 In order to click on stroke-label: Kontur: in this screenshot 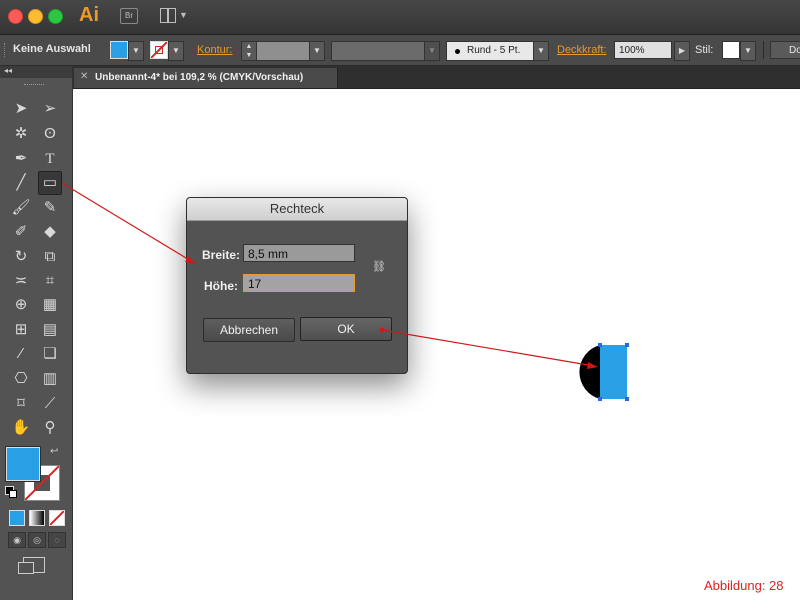, I will do `click(214, 50)`.